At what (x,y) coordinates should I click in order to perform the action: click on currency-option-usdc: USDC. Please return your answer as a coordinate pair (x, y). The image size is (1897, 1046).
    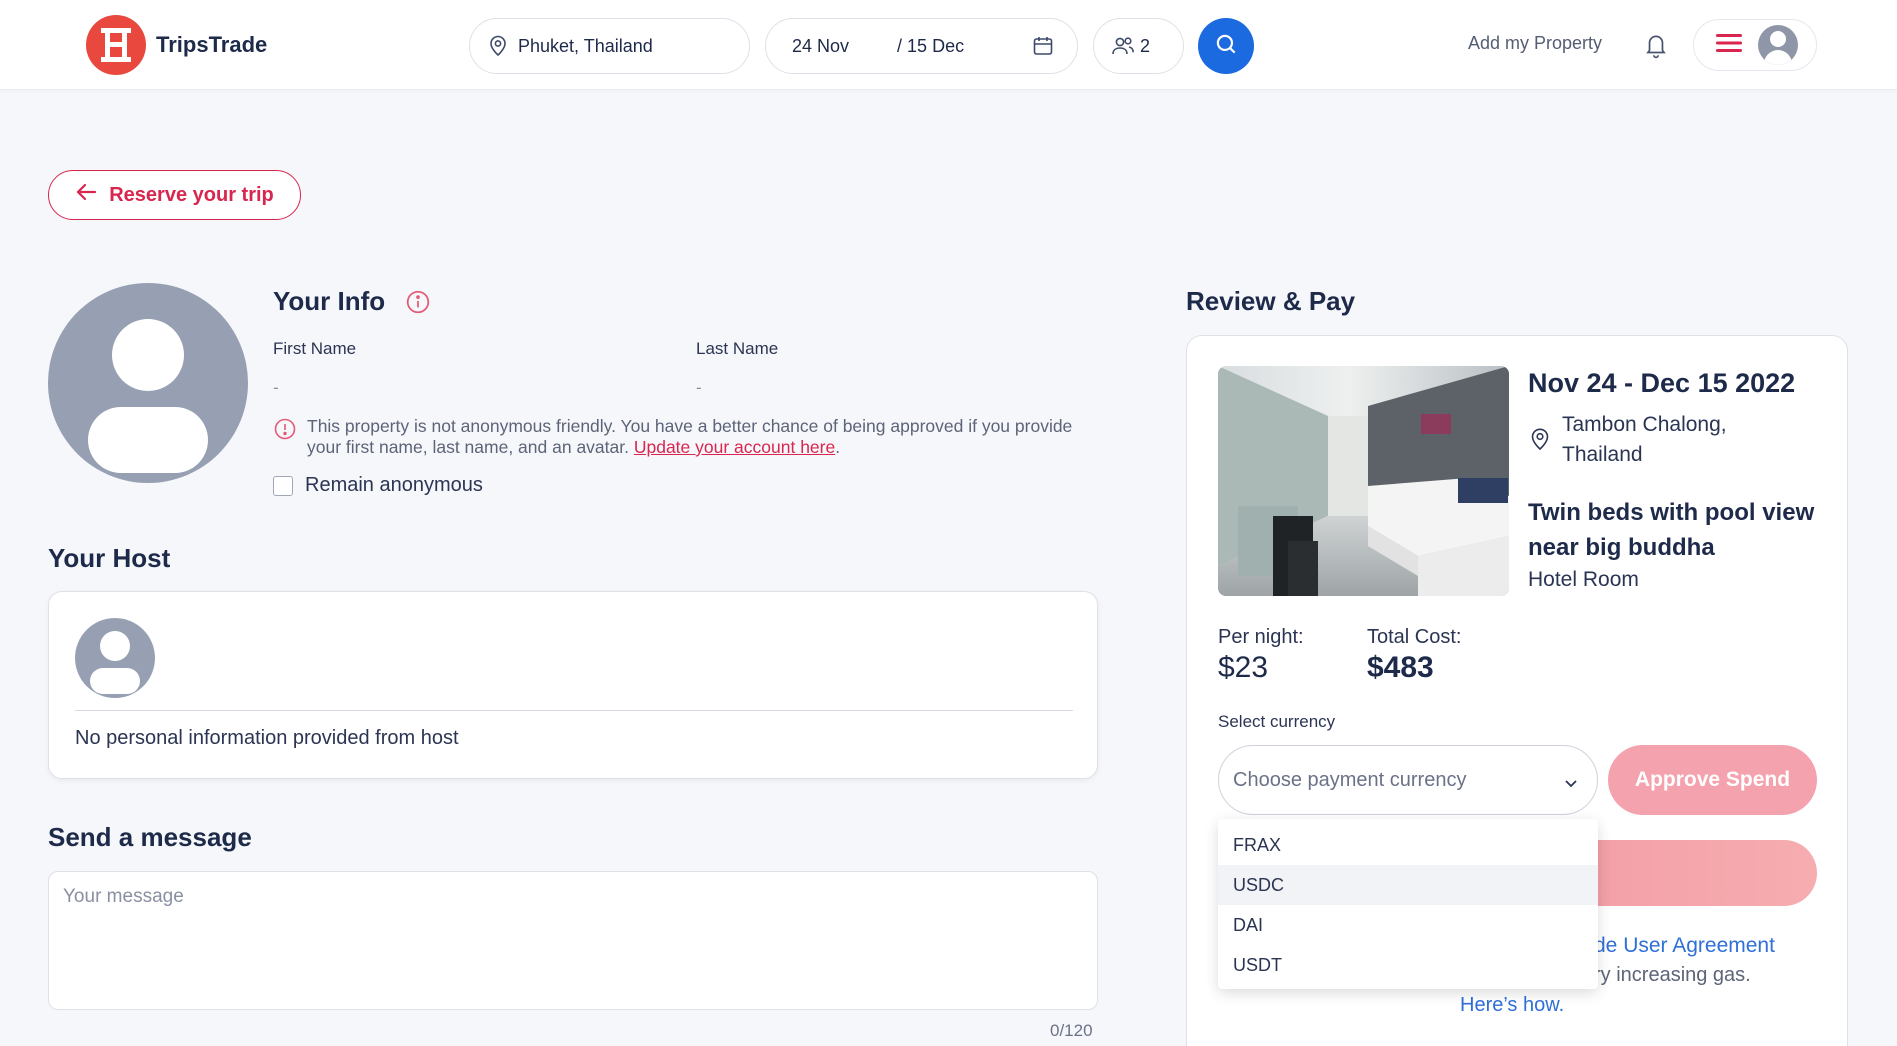
    Looking at the image, I should click on (1408, 885).